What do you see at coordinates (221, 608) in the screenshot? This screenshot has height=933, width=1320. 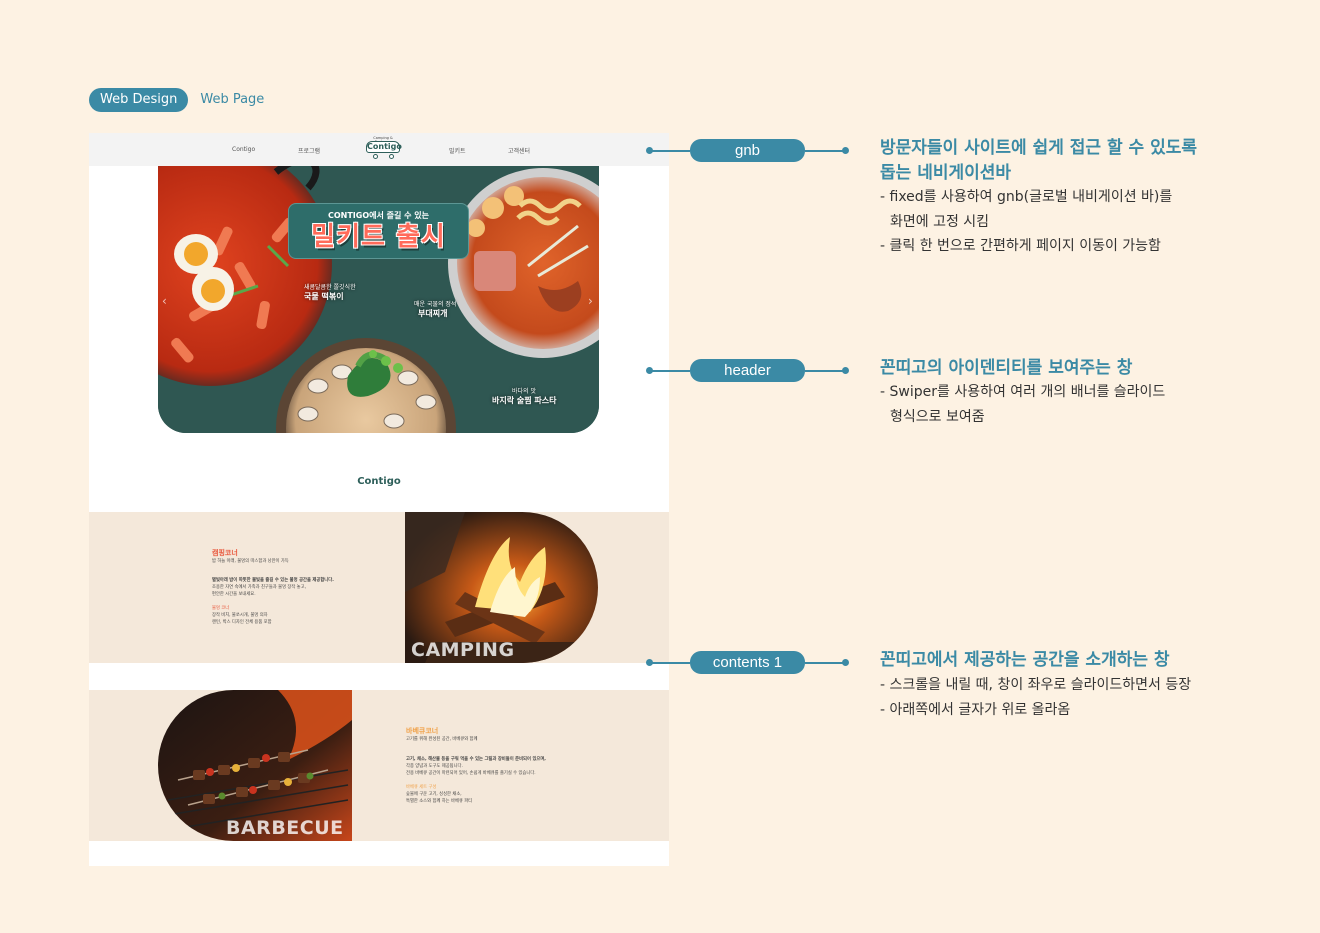 I see `camping-accent: 불멍 코너` at bounding box center [221, 608].